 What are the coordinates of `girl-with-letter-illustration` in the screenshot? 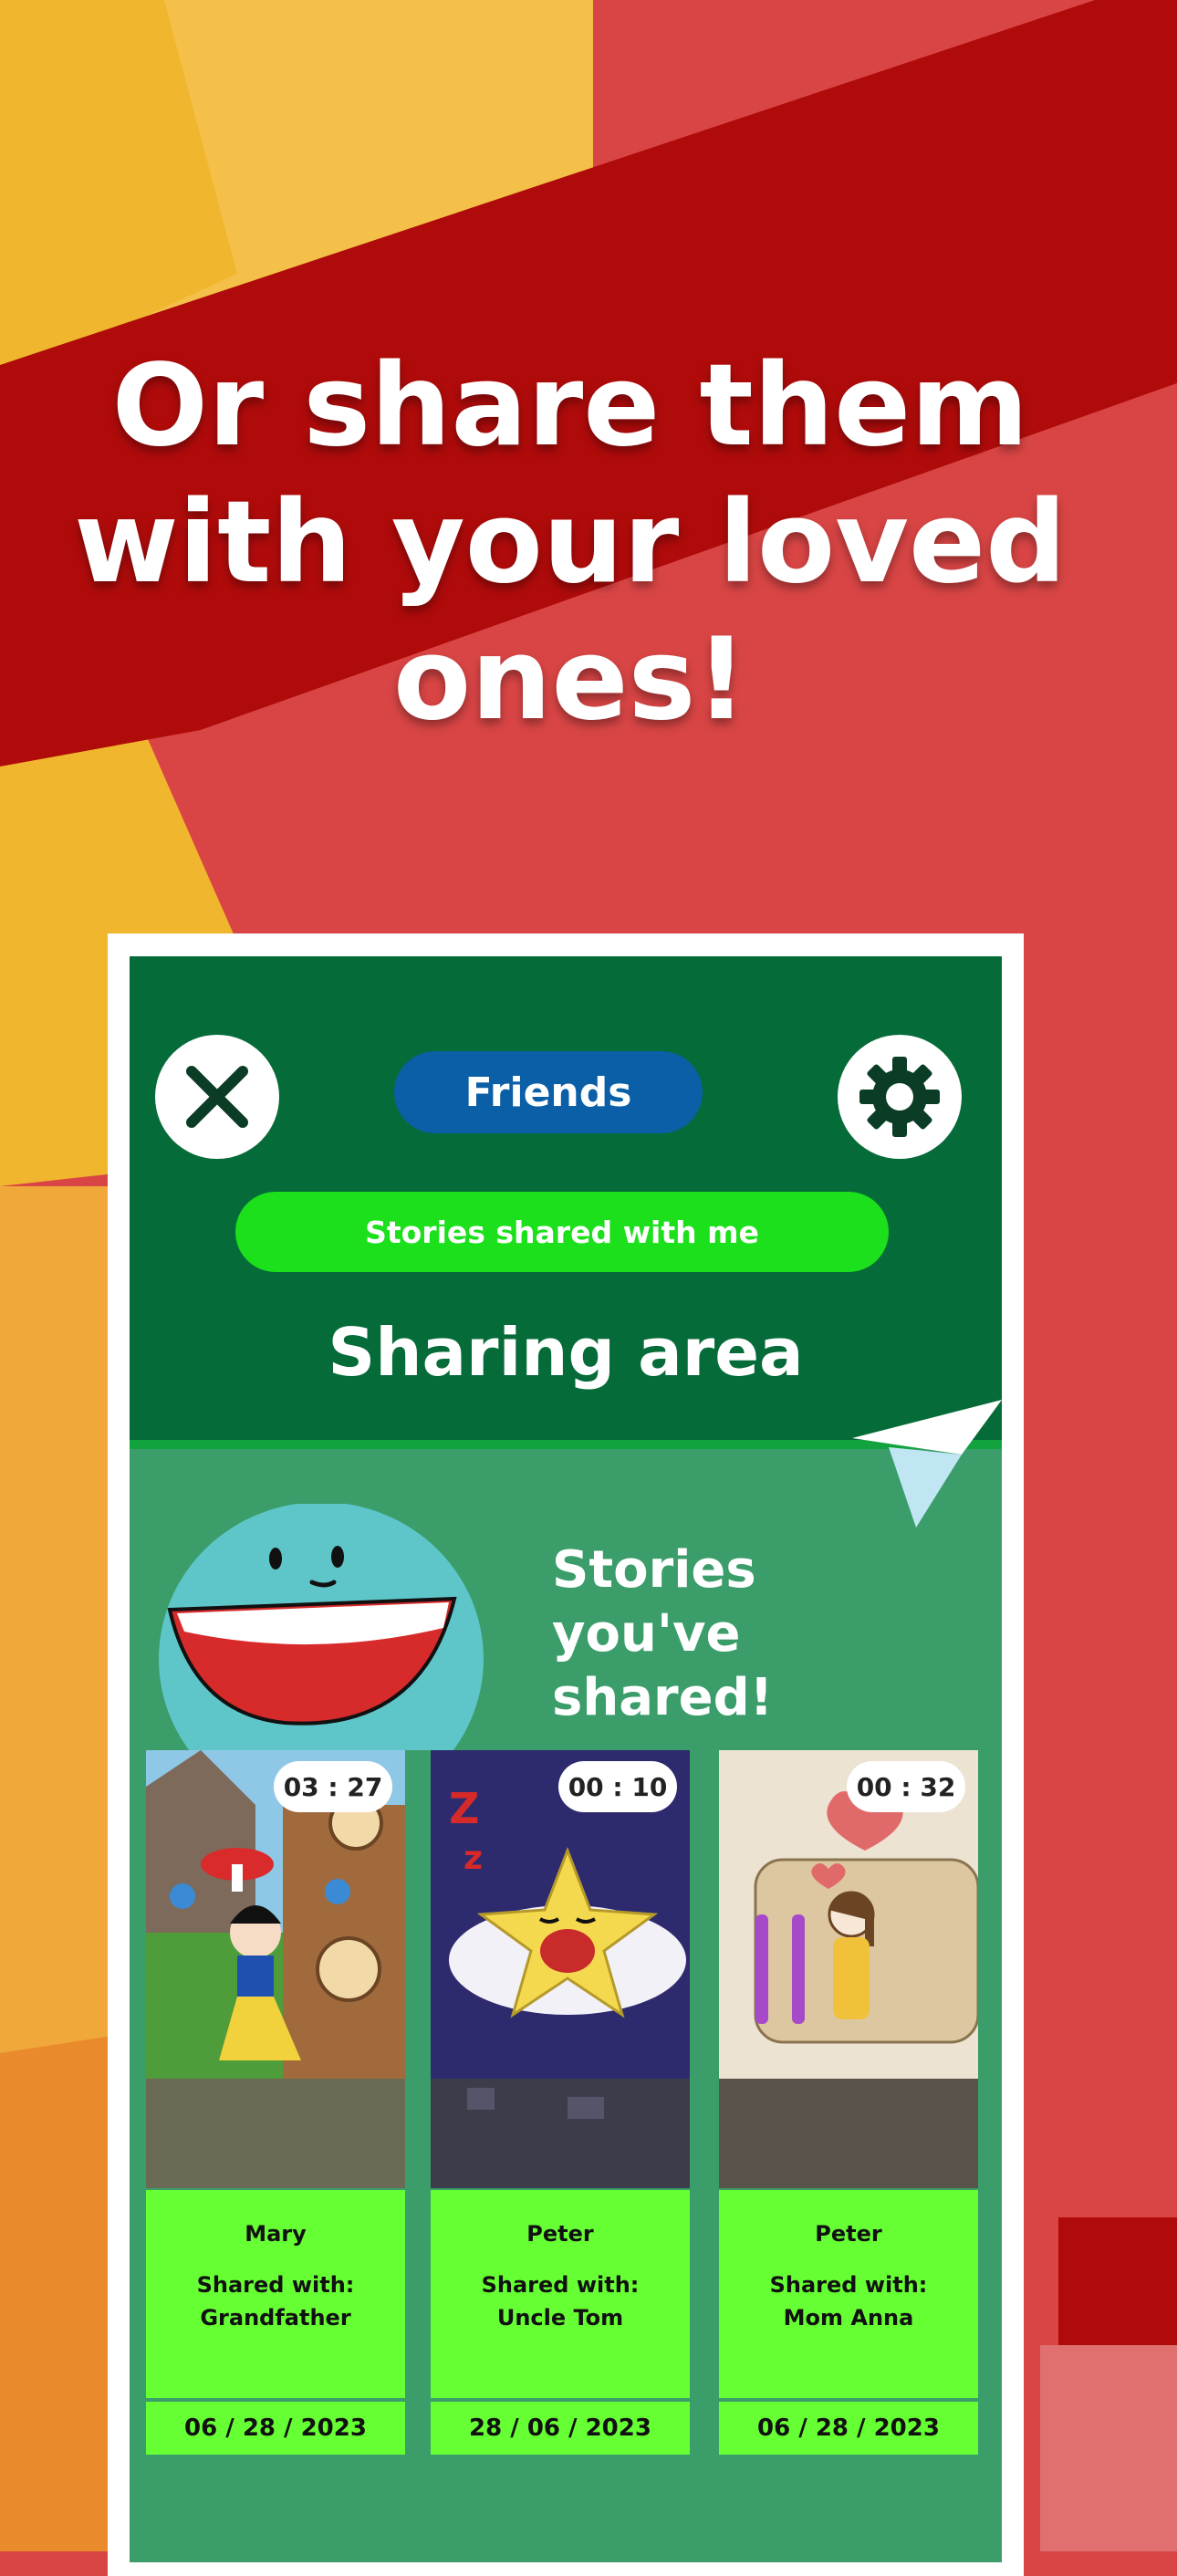 It's located at (849, 1969).